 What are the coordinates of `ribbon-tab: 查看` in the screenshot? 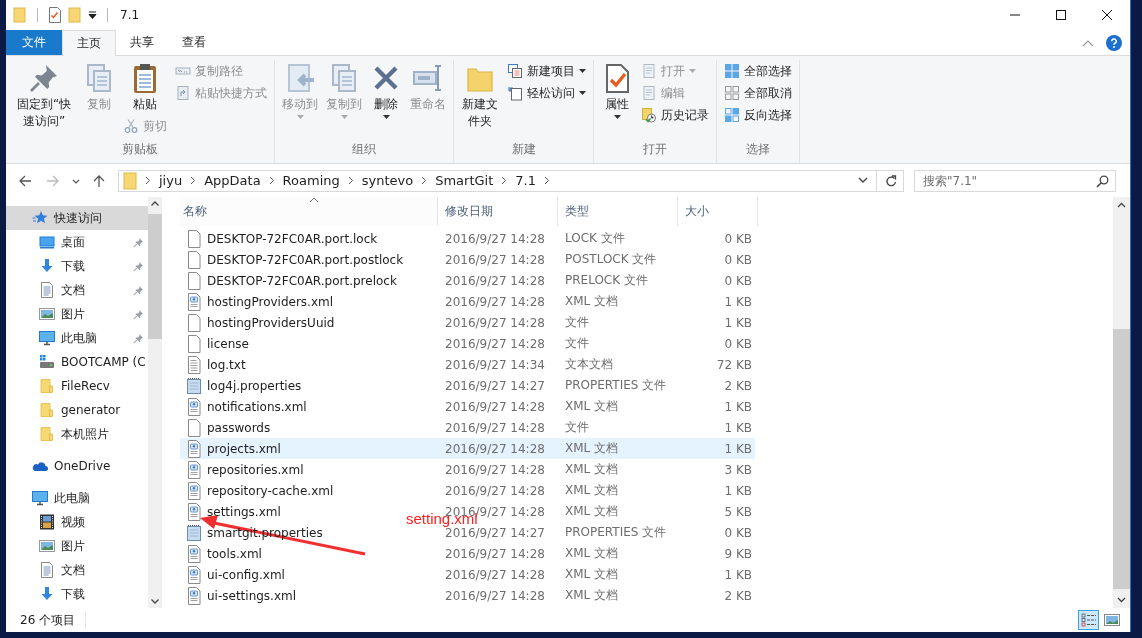 It's located at (194, 42).